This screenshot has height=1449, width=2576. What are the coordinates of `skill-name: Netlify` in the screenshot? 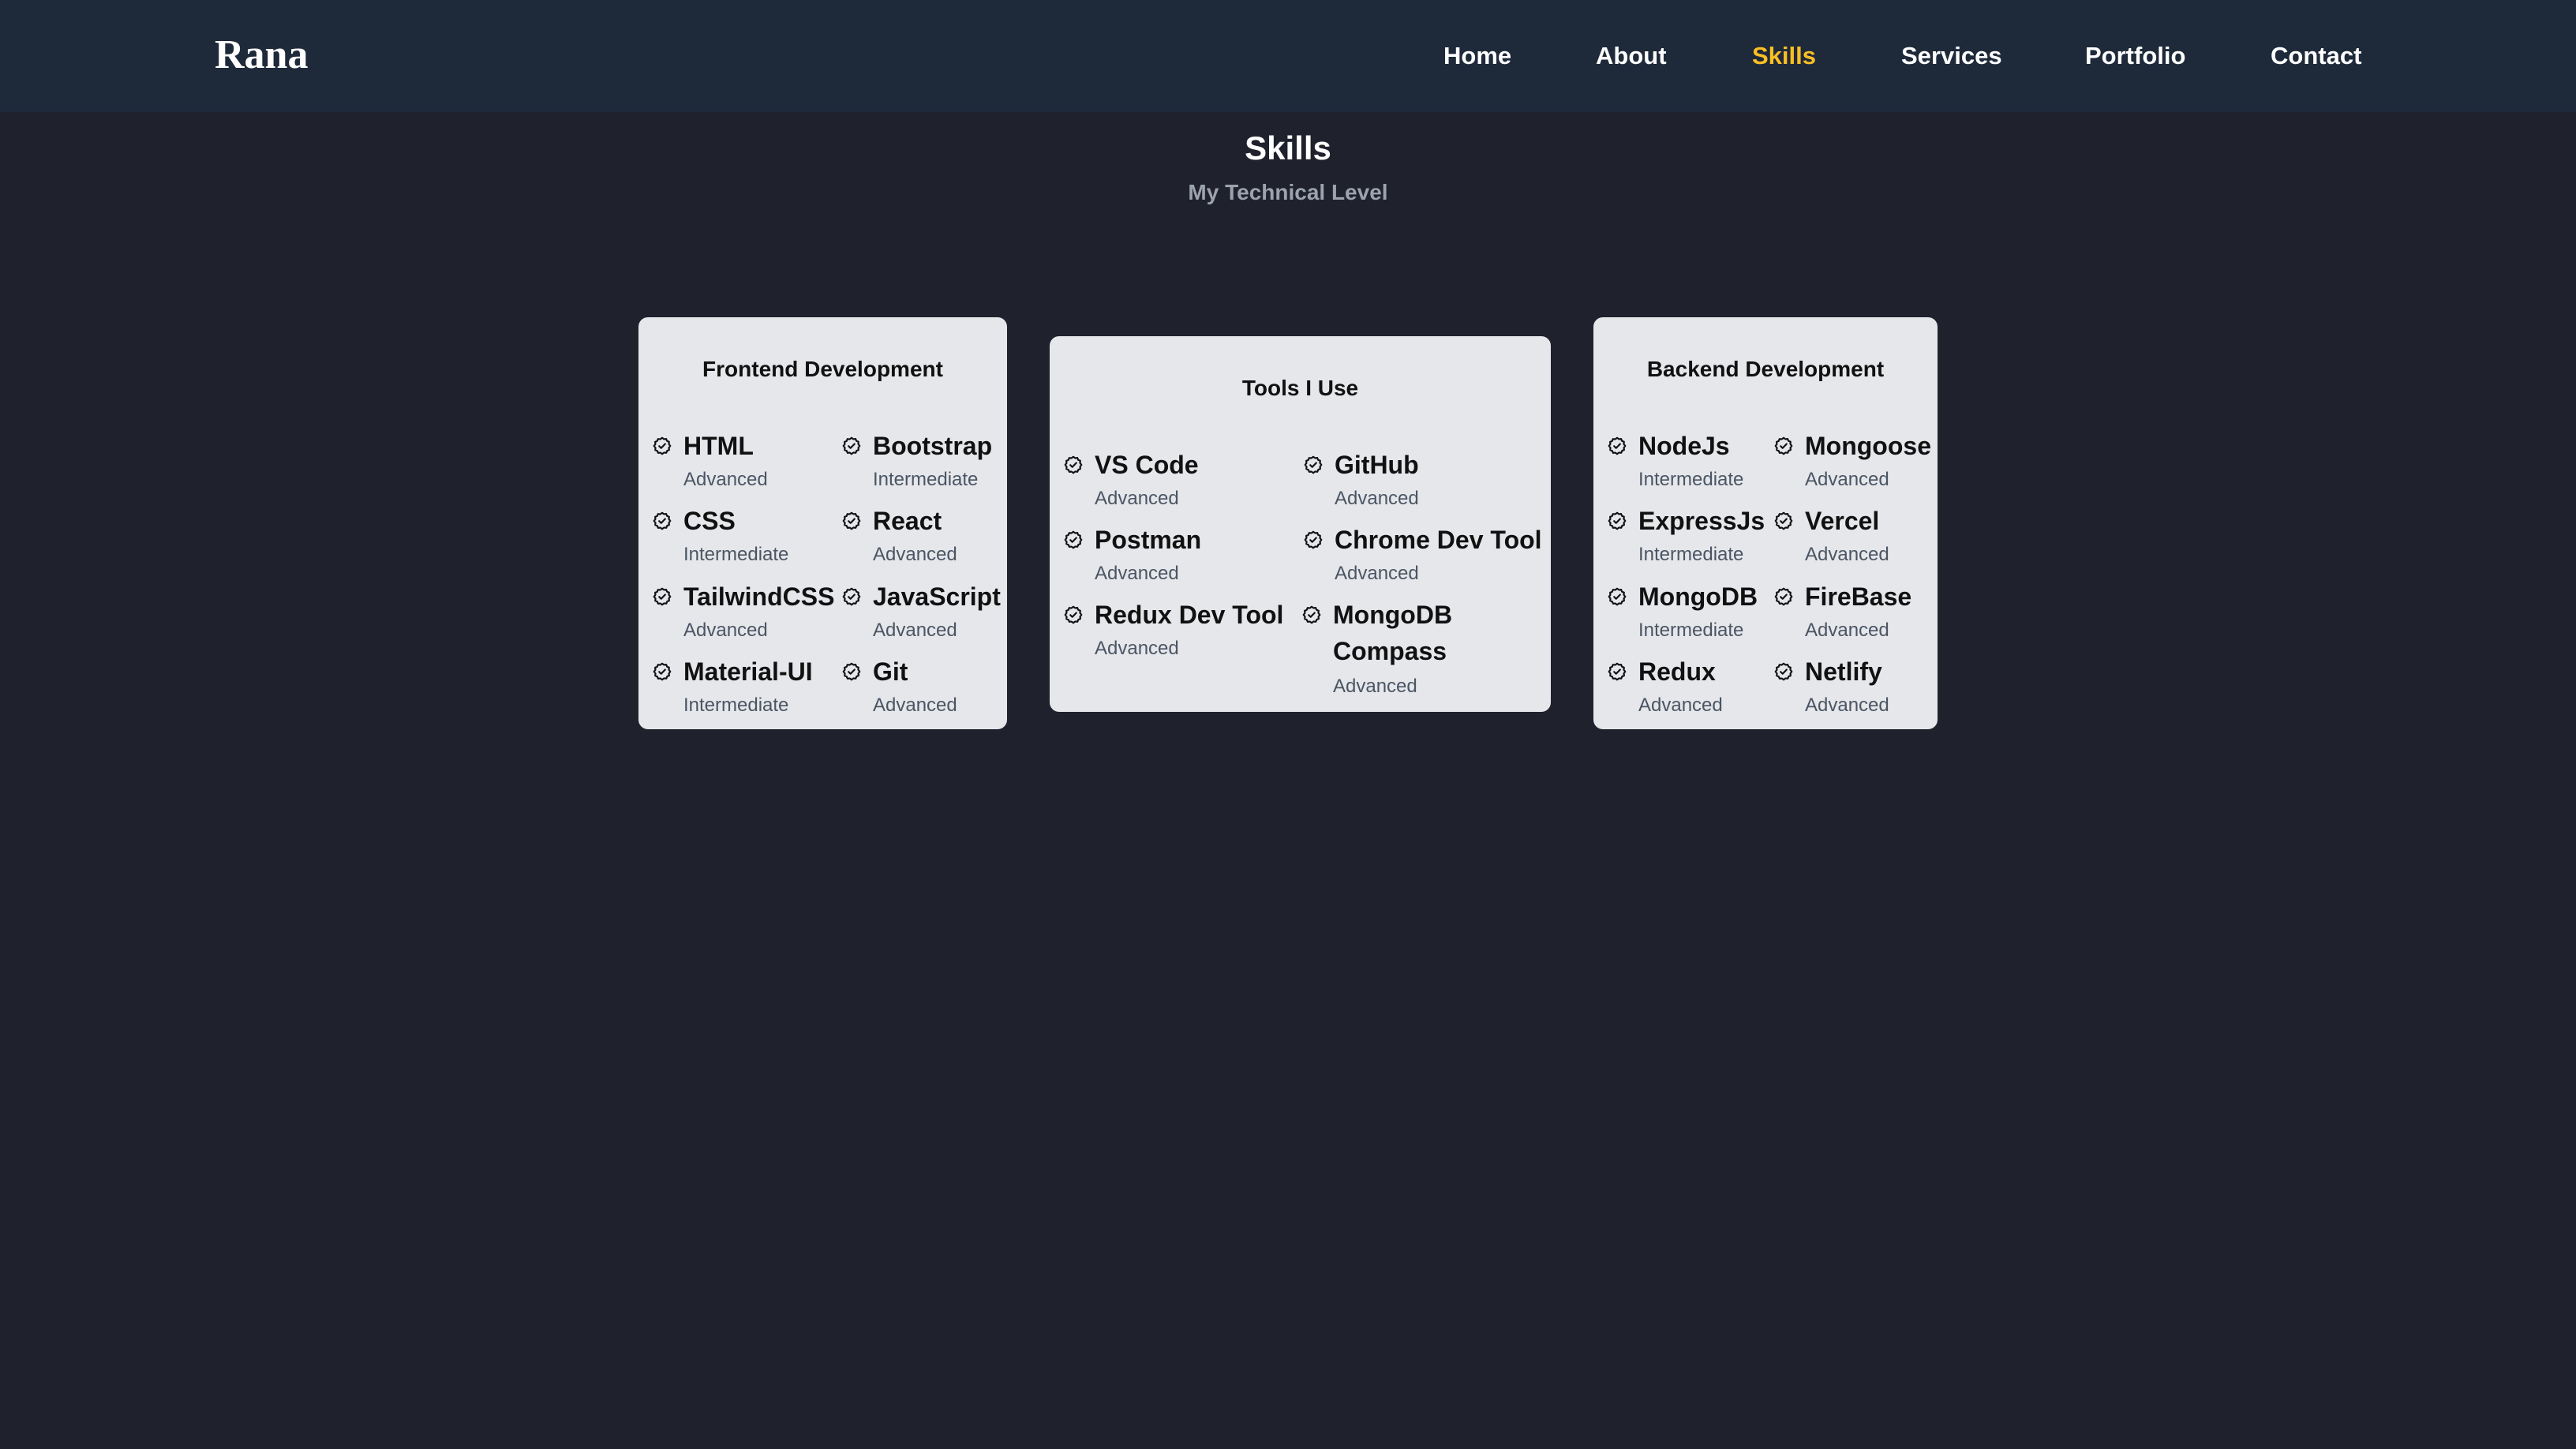 It's located at (1843, 671).